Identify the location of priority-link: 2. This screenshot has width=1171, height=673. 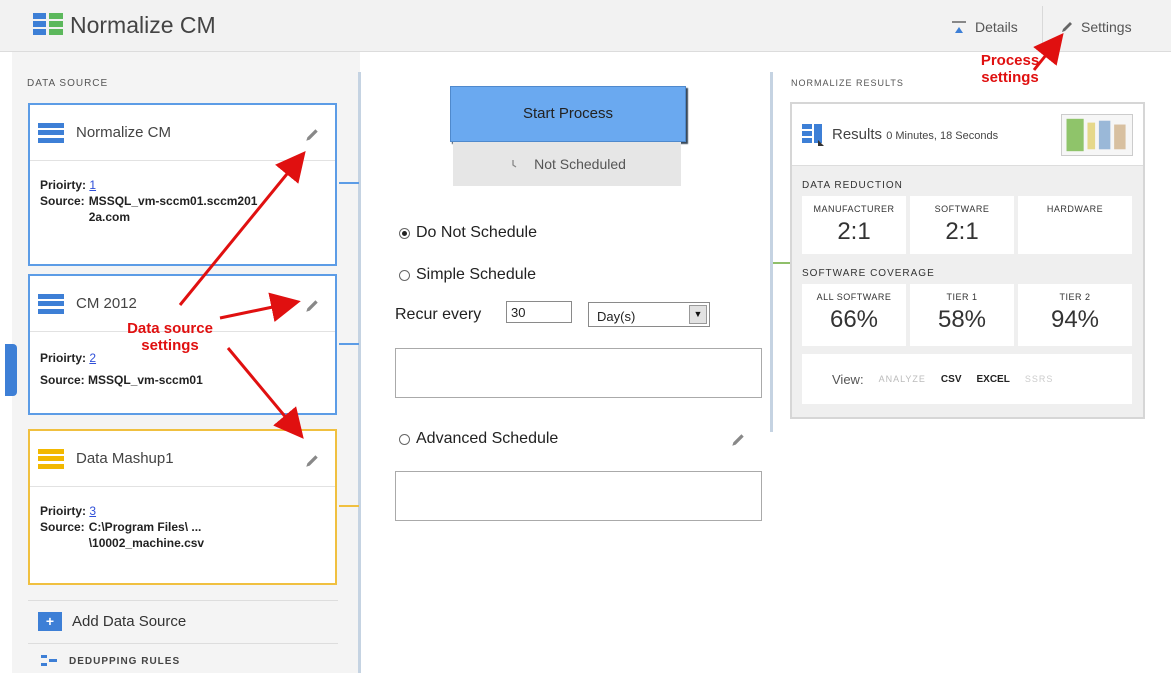
(92, 358).